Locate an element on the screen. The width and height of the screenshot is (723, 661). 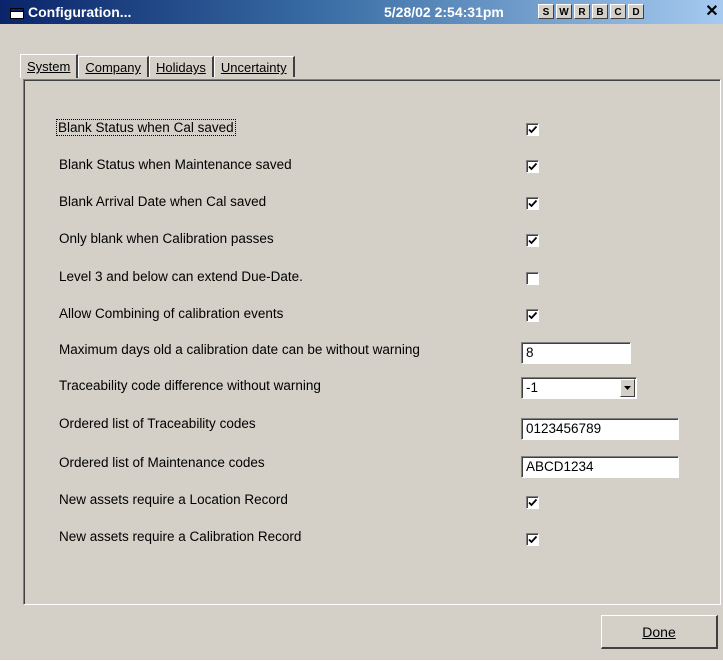
checkbox-blank-arrival-cal is located at coordinates (532, 203).